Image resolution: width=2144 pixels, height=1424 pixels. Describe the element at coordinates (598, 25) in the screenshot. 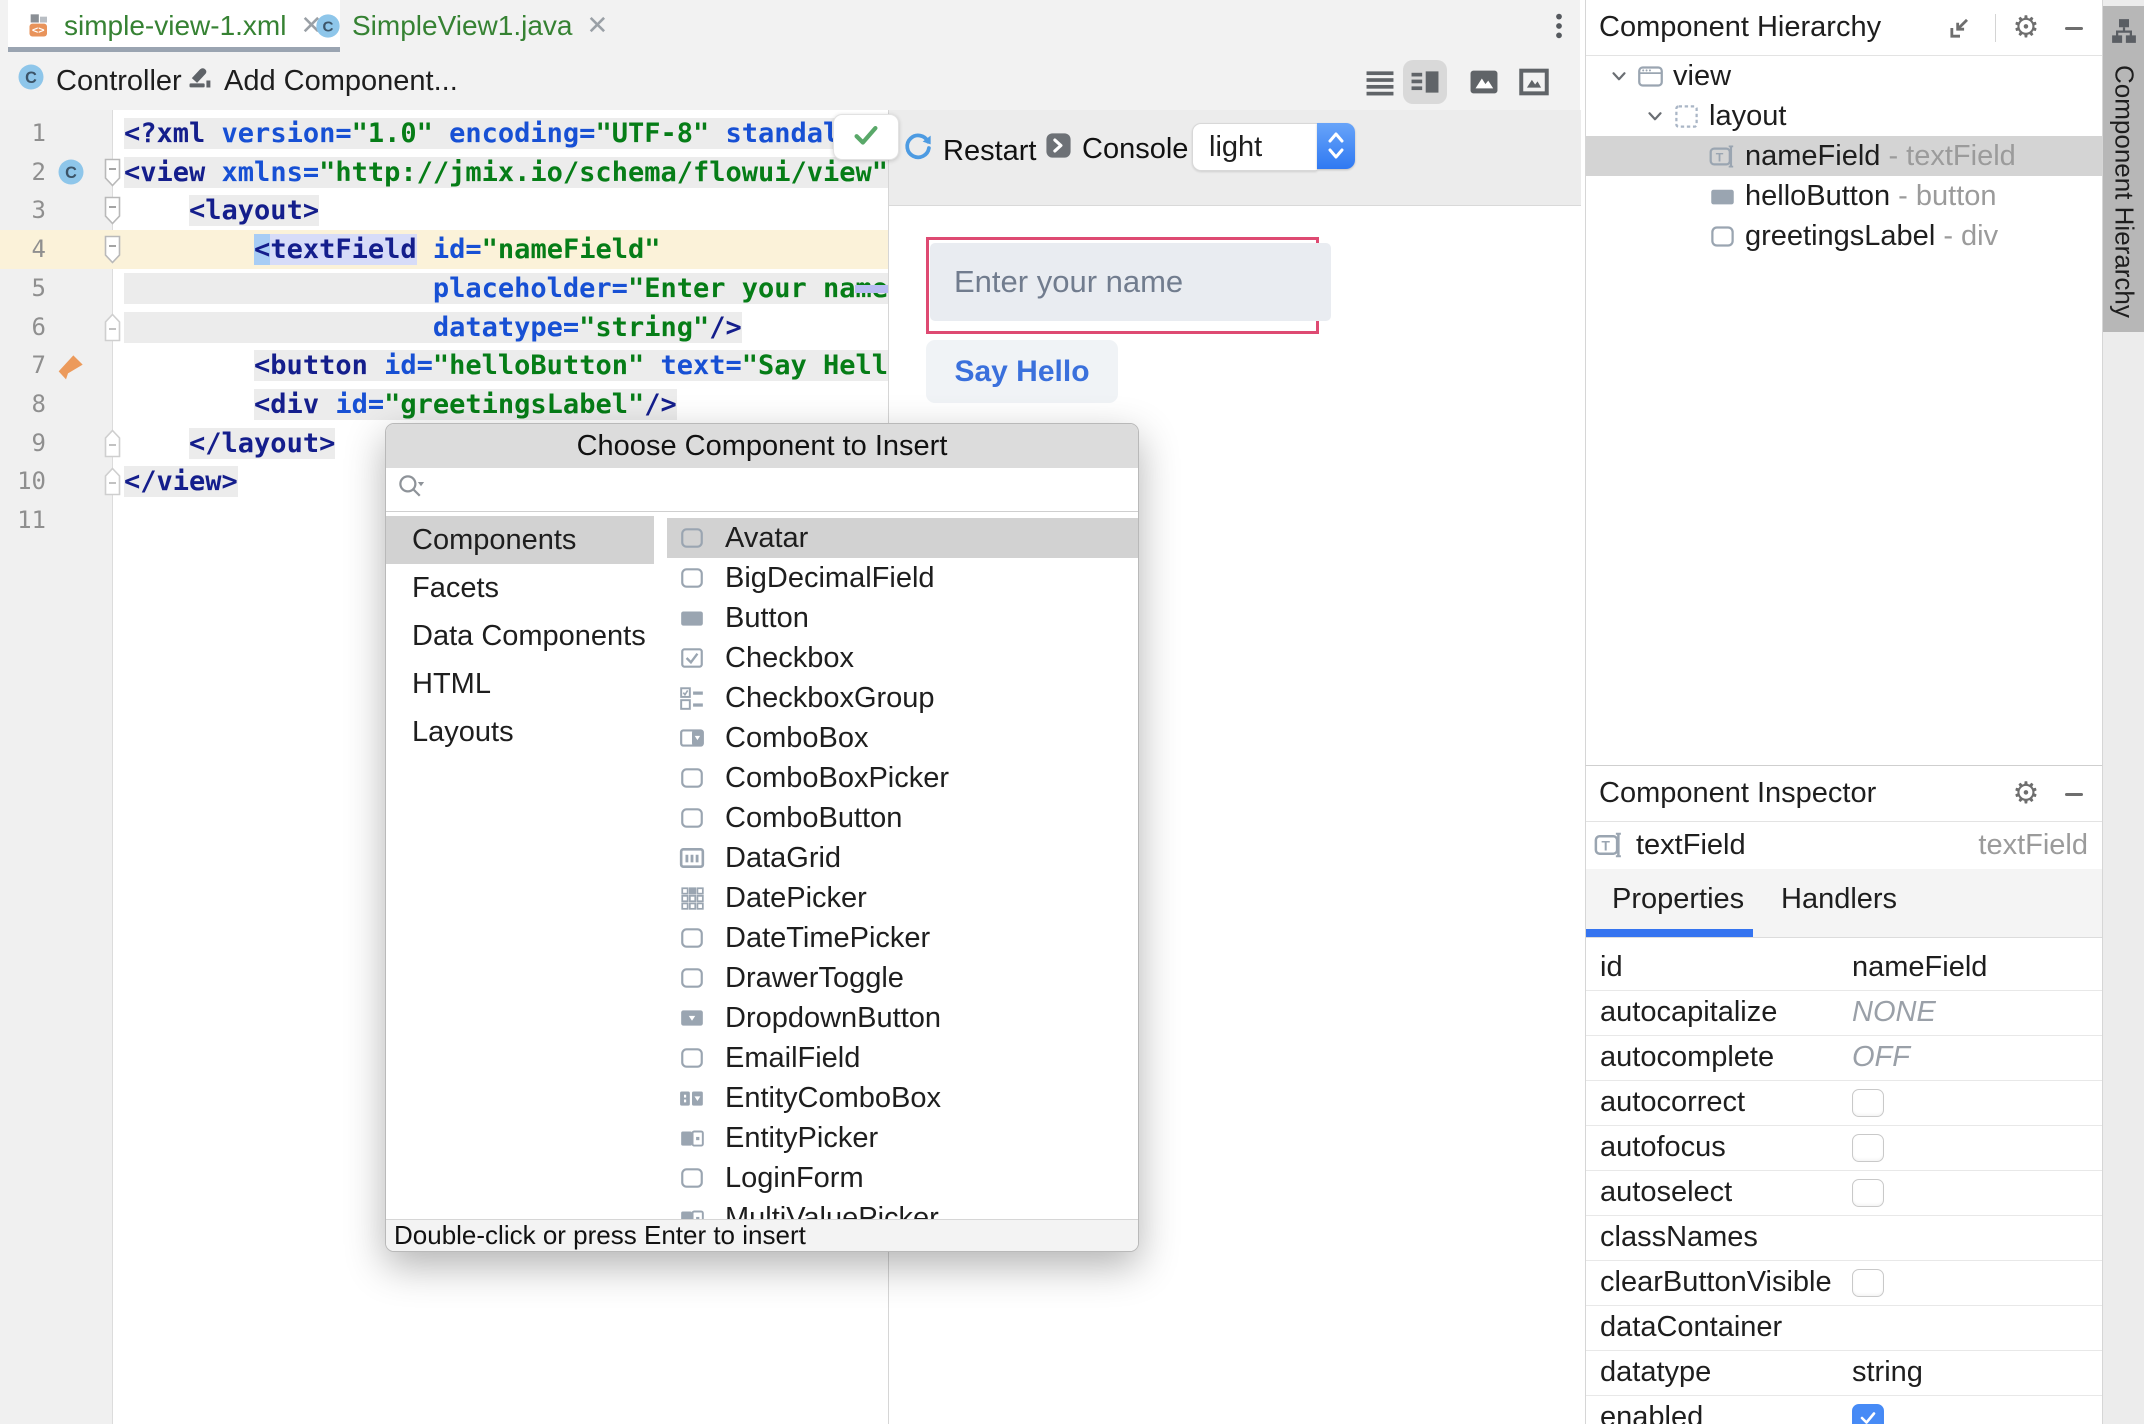

I see `tab-close-icon: ✕` at that location.